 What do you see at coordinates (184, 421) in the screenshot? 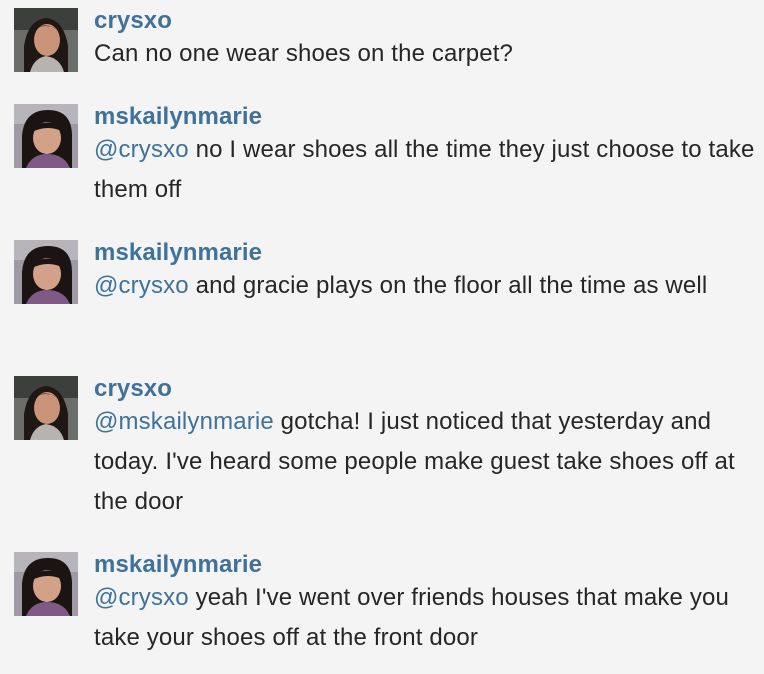
I see `comment-mention: @mskailynmarie` at bounding box center [184, 421].